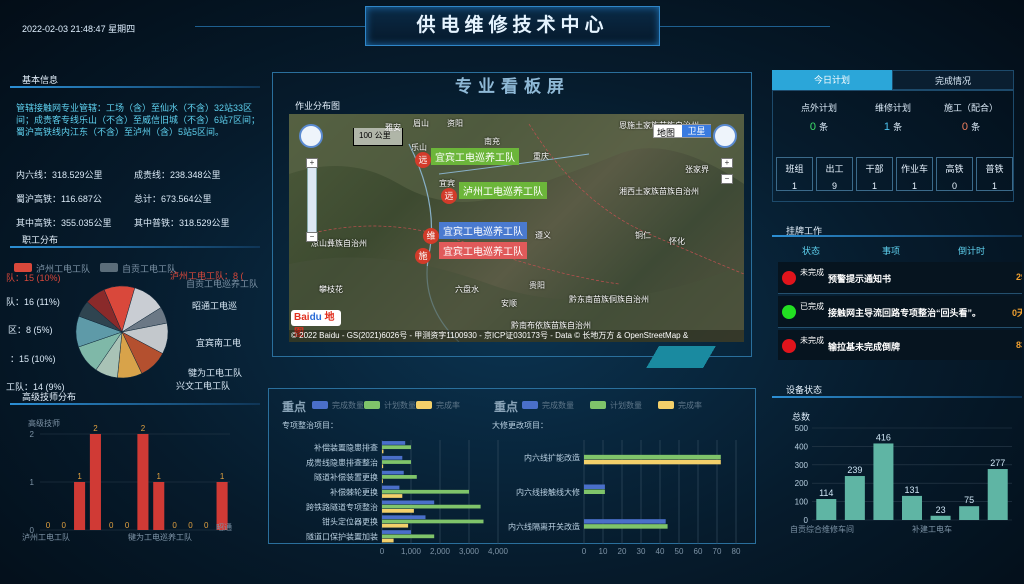 The image size is (1024, 584). What do you see at coordinates (932, 529) in the screenshot?
I see `equipment-xlabel: 补建工电车` at bounding box center [932, 529].